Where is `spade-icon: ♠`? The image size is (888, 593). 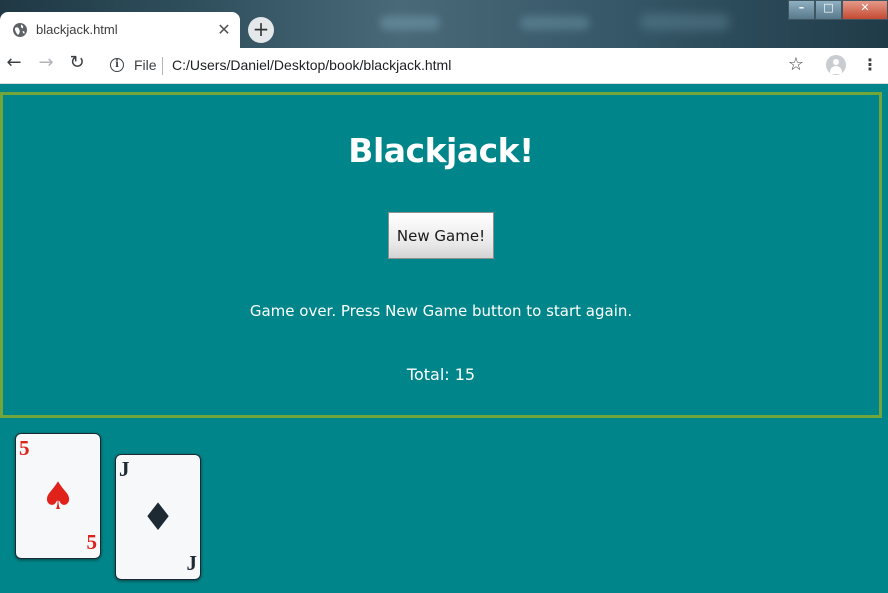 spade-icon: ♠ is located at coordinates (58, 496).